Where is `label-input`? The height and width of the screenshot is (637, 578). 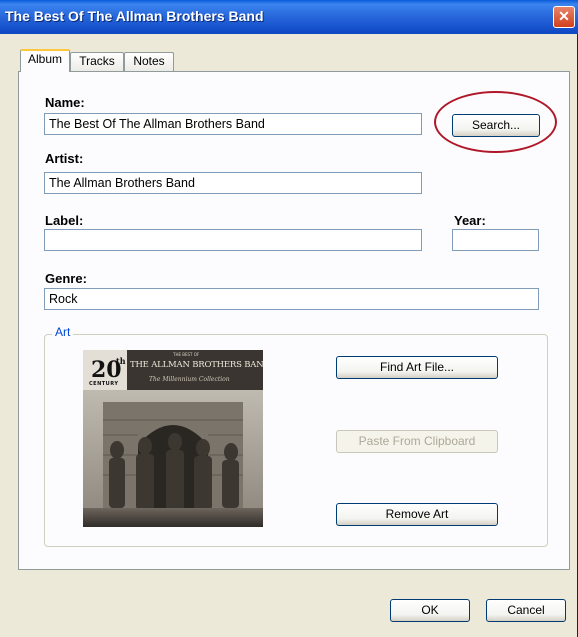
label-input is located at coordinates (233, 240).